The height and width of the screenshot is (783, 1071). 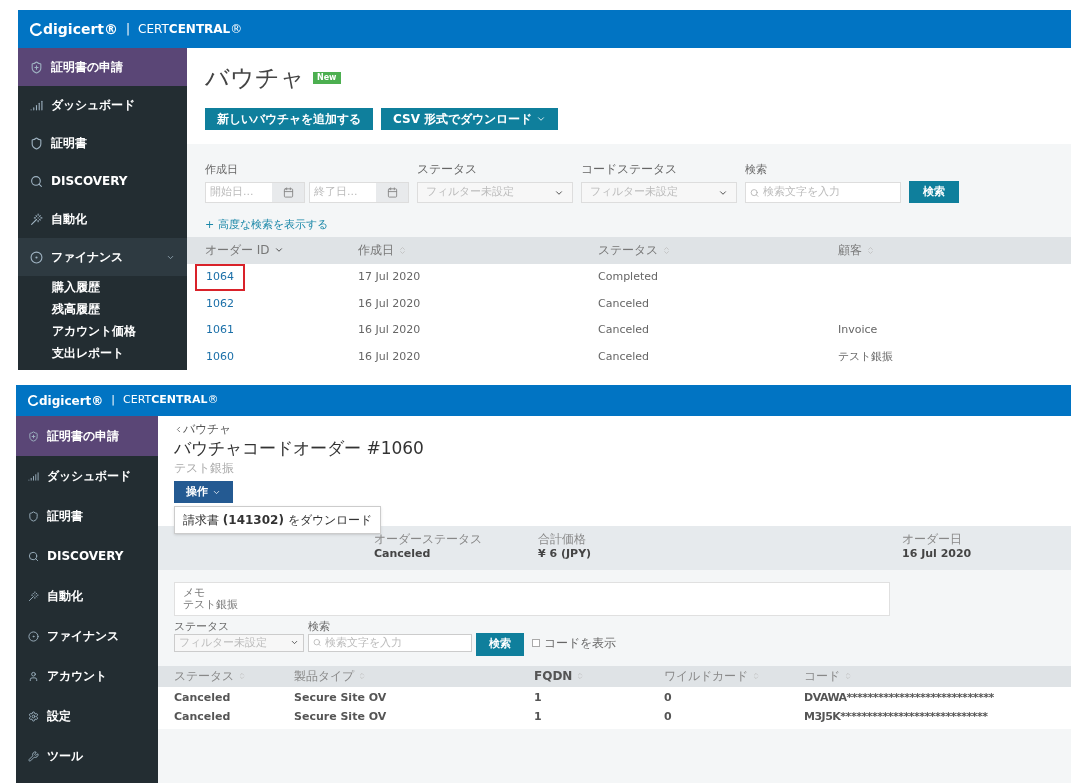 I want to click on stat-label: 合計価格, so click(x=562, y=539).